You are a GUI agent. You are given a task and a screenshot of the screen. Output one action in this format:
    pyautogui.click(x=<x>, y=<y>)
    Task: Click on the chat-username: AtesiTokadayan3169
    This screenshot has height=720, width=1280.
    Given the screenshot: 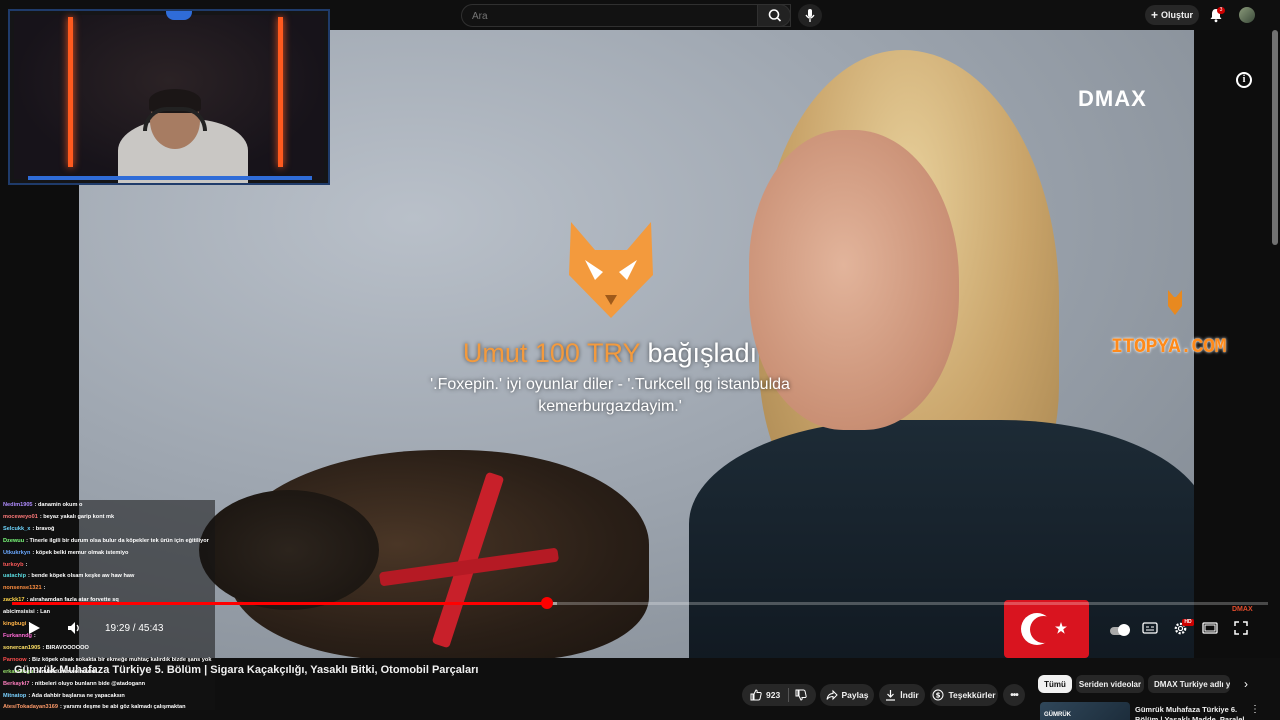 What is the action you would take?
    pyautogui.click(x=30, y=707)
    